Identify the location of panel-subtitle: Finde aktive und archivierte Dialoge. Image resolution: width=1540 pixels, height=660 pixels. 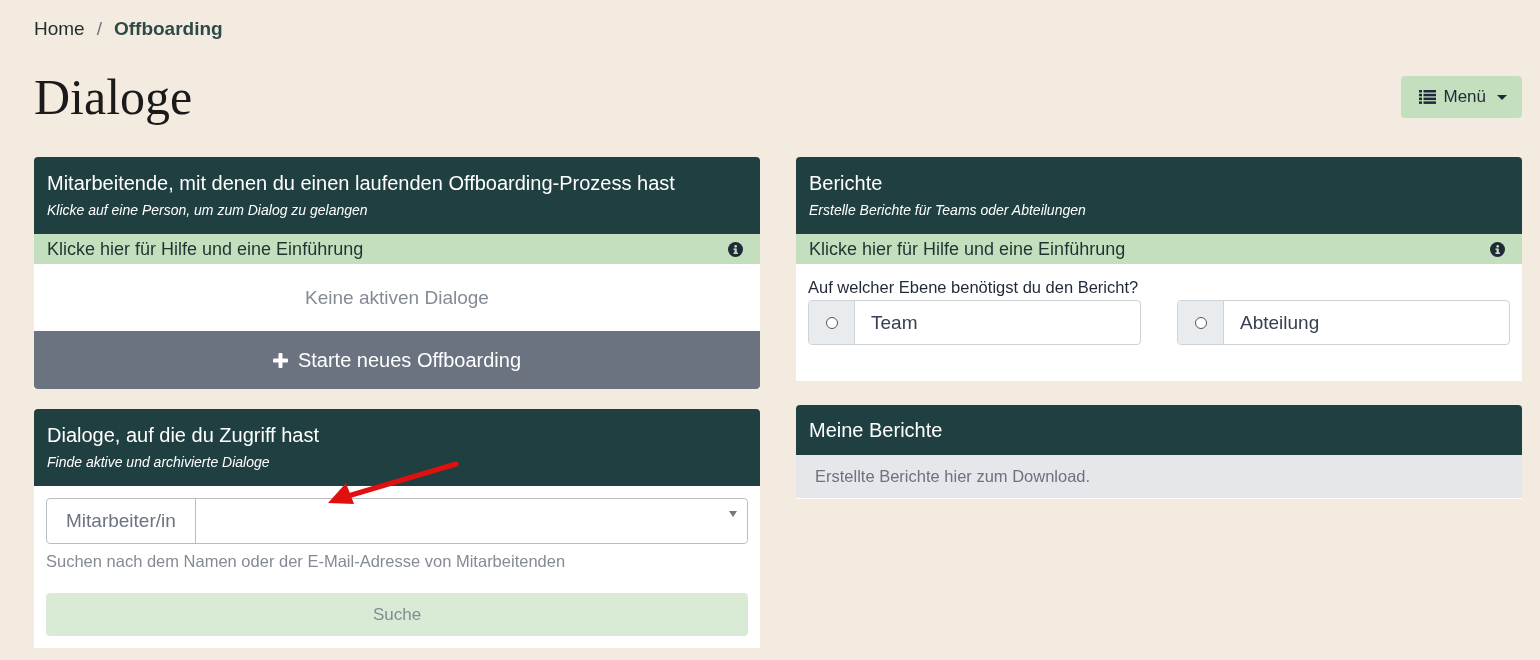
(159, 462).